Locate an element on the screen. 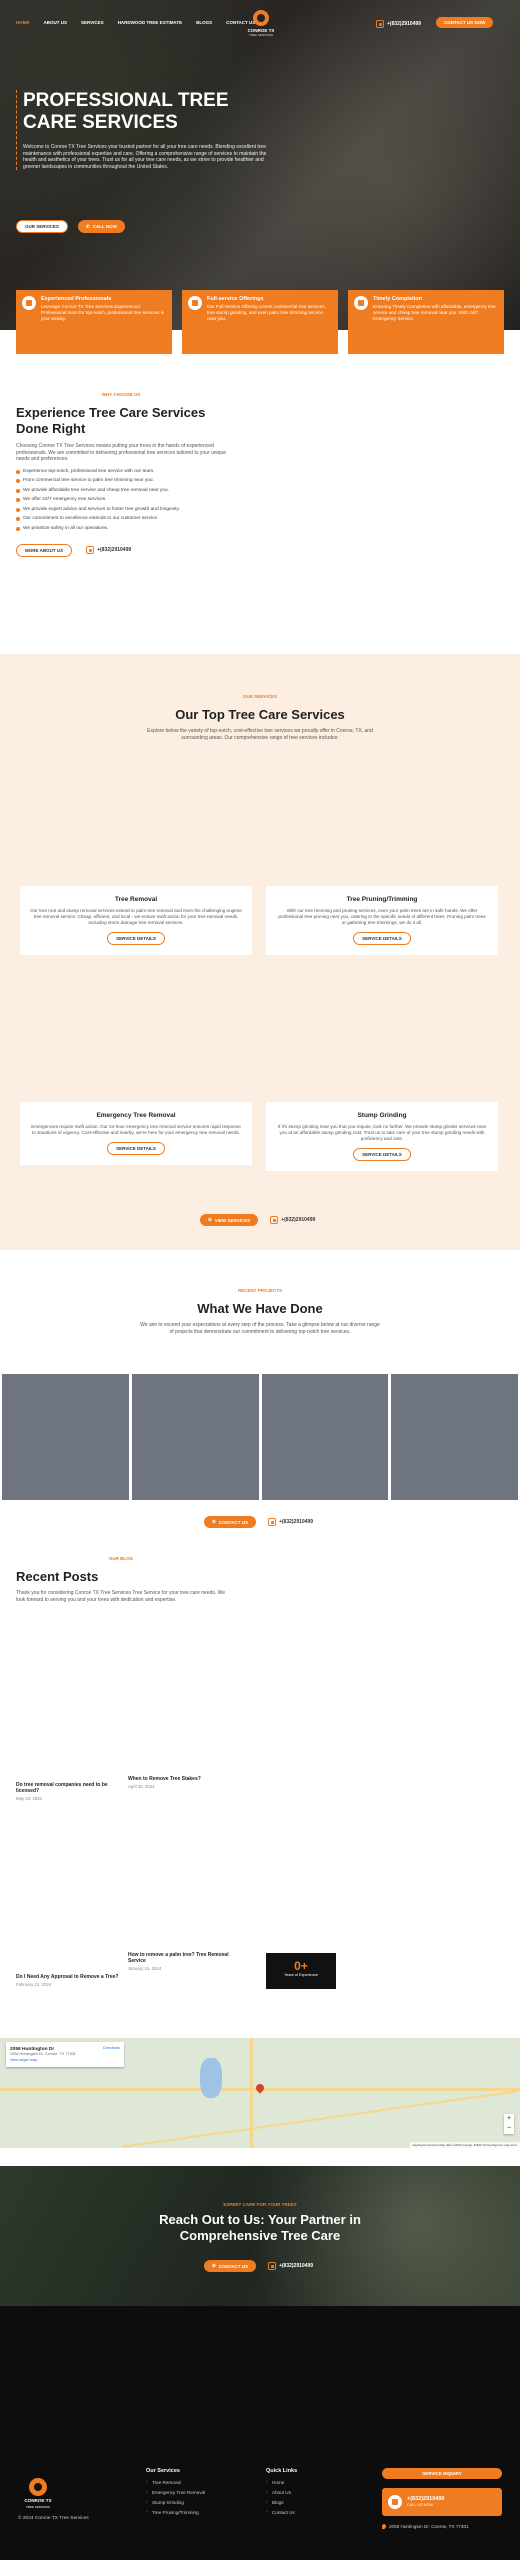  footer-call-number: +(832)2910499 is located at coordinates (426, 2499).